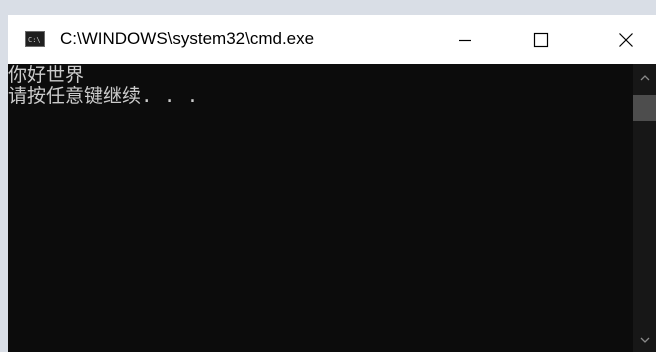 This screenshot has height=352, width=656. What do you see at coordinates (644, 224) in the screenshot?
I see `scroll-track` at bounding box center [644, 224].